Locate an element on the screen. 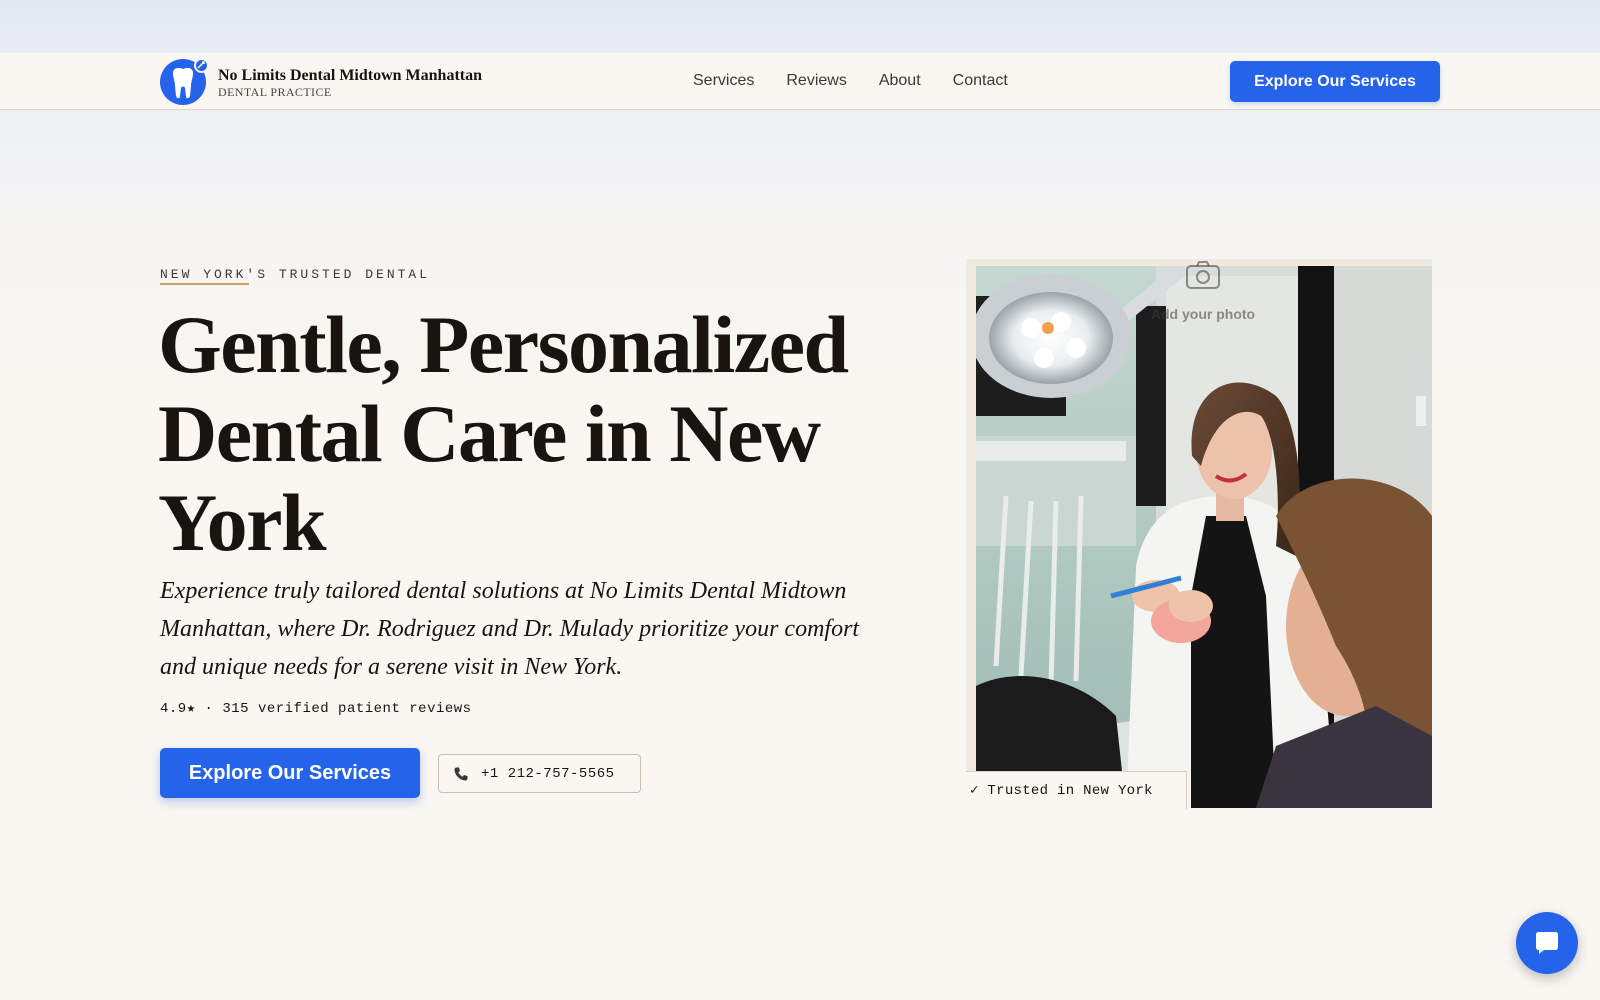 The image size is (1600, 1000). hero-eyebrow: NEW YORK'S TRUSTED DENTAL is located at coordinates (295, 274).